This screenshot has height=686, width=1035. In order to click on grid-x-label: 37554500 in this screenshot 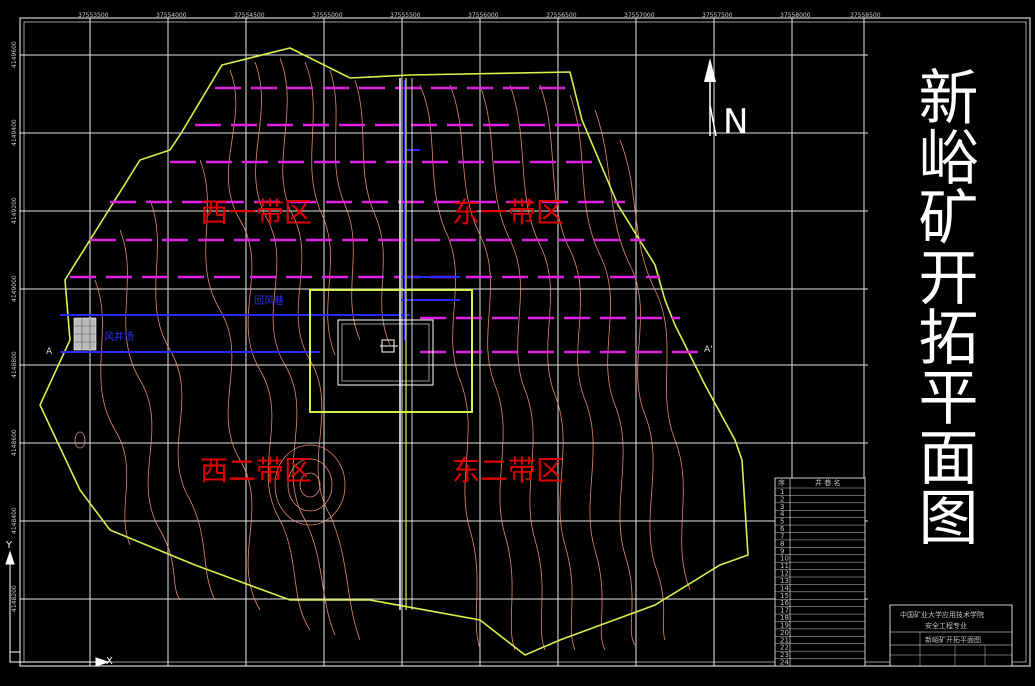, I will do `click(249, 15)`.